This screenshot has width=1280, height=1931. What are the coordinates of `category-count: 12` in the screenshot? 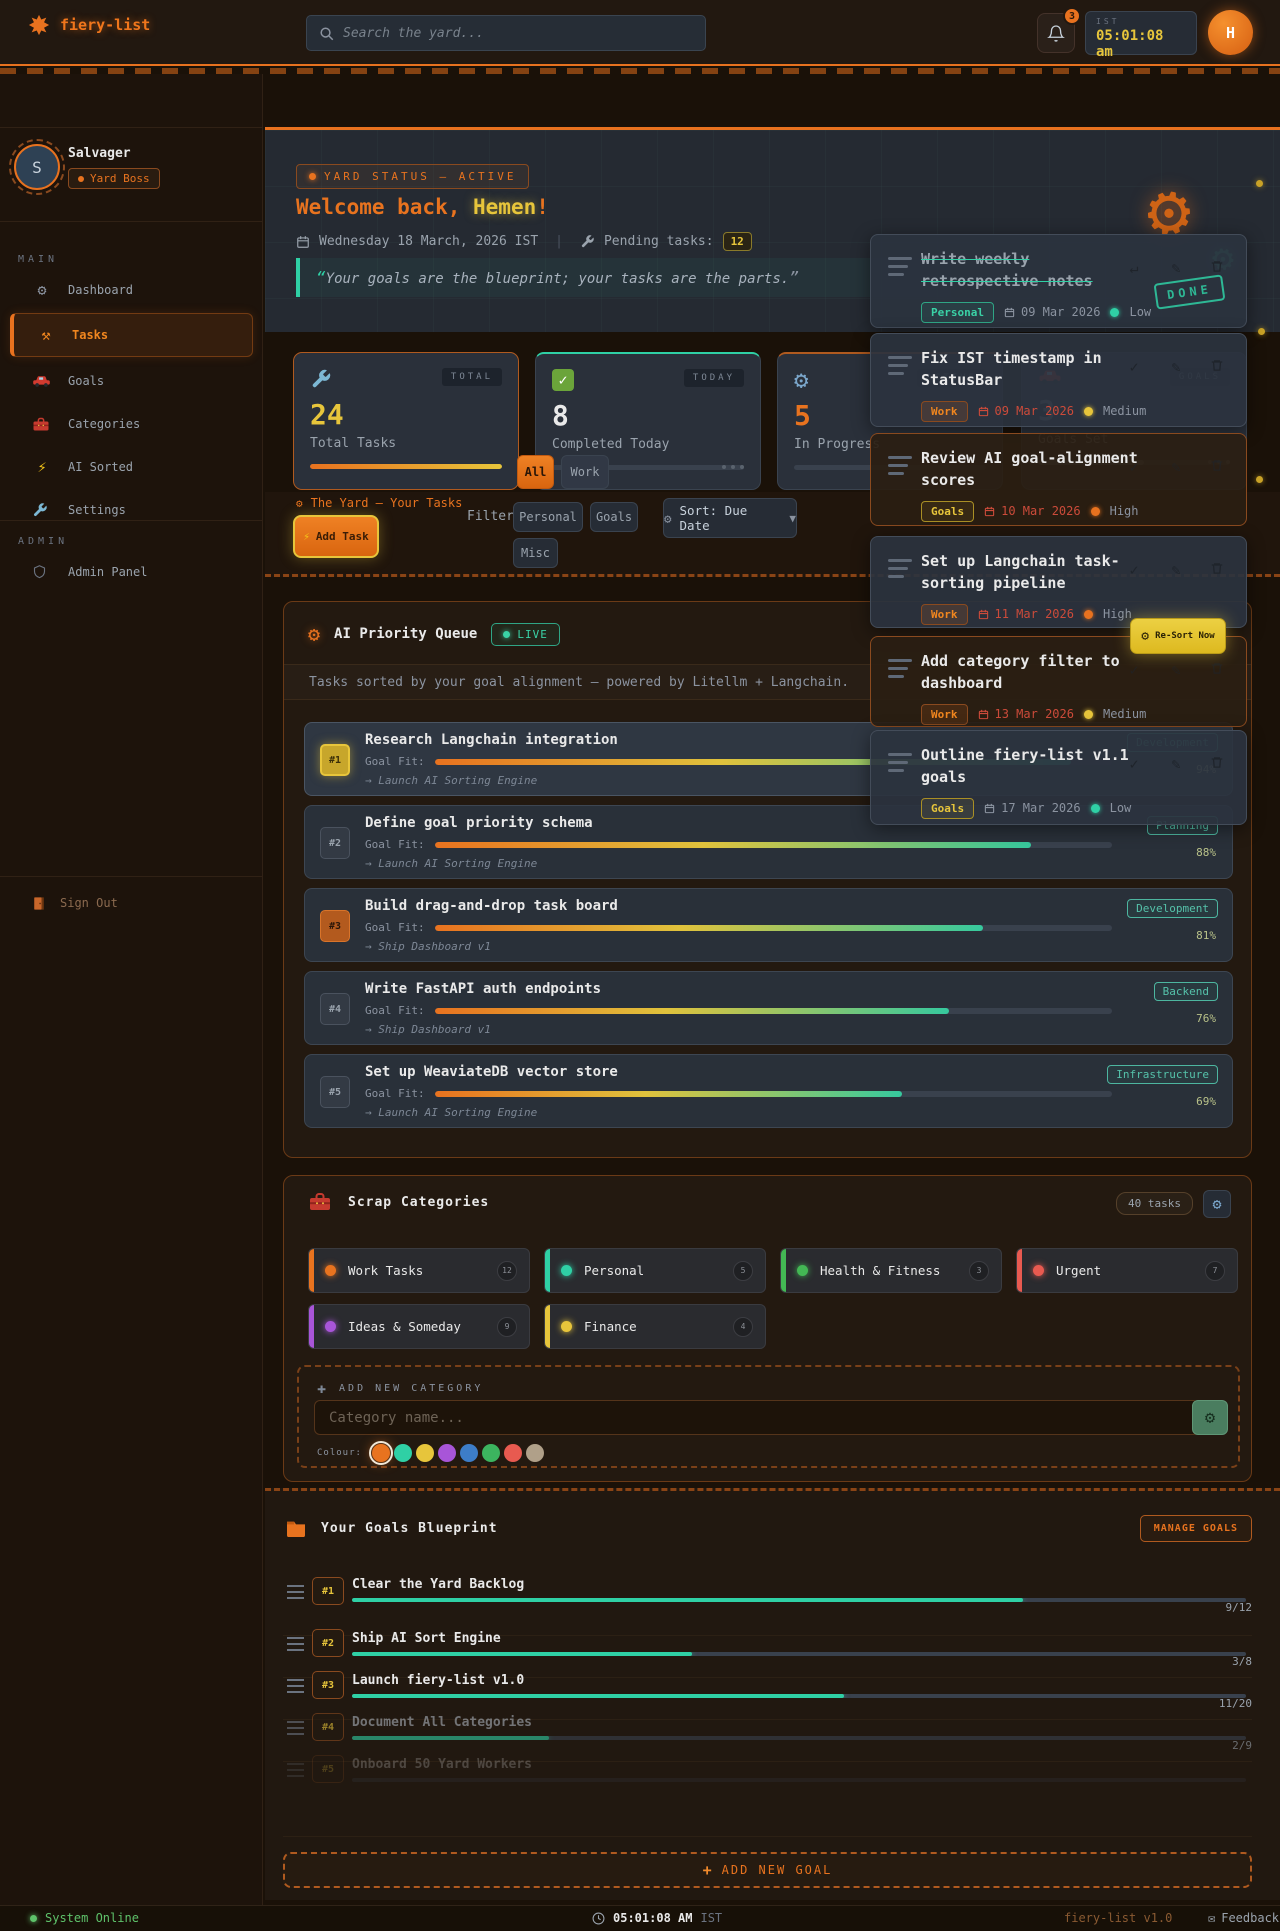 It's located at (507, 1270).